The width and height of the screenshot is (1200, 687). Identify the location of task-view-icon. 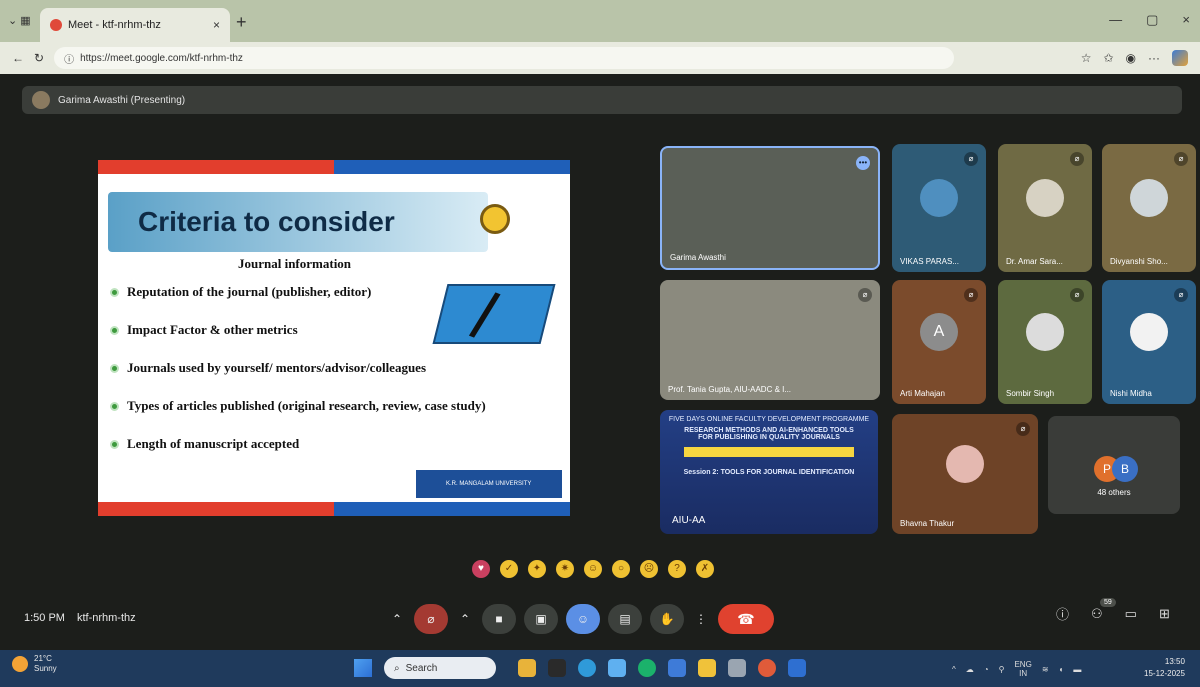
(557, 668).